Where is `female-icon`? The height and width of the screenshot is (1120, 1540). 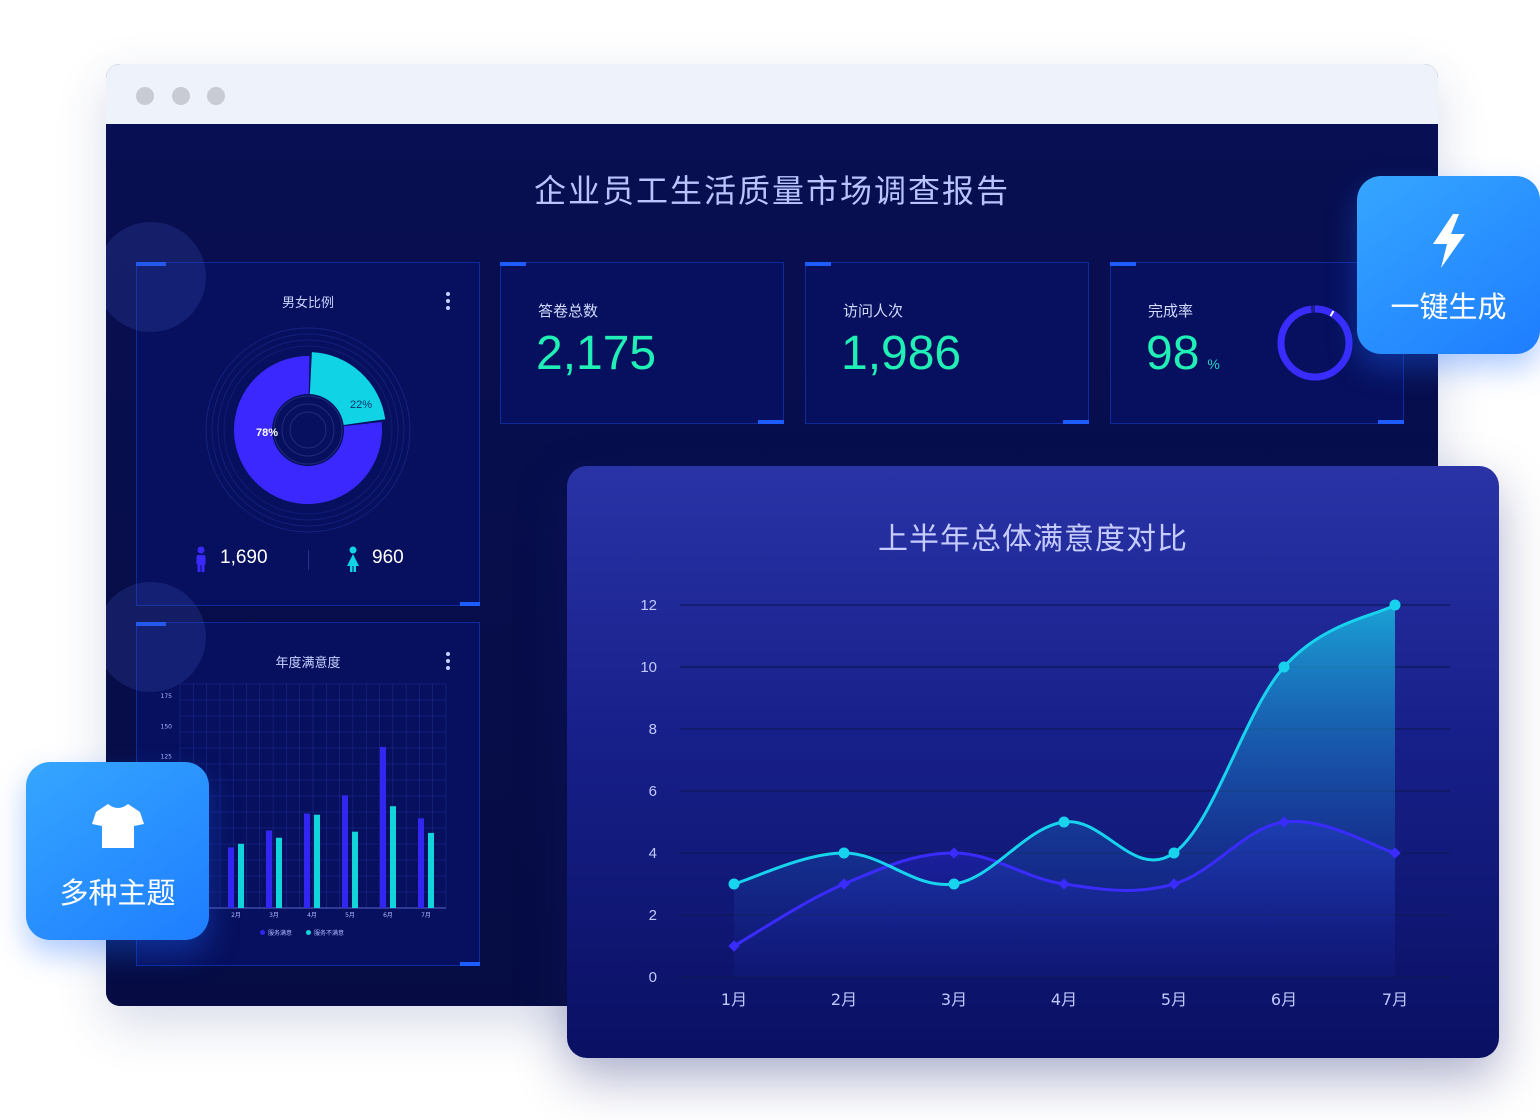 female-icon is located at coordinates (353, 559).